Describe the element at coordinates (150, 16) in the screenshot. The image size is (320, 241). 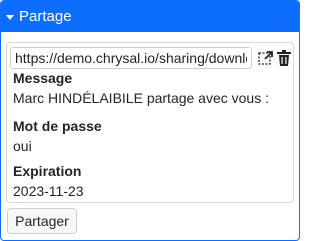
I see `panel-header: Partage` at that location.